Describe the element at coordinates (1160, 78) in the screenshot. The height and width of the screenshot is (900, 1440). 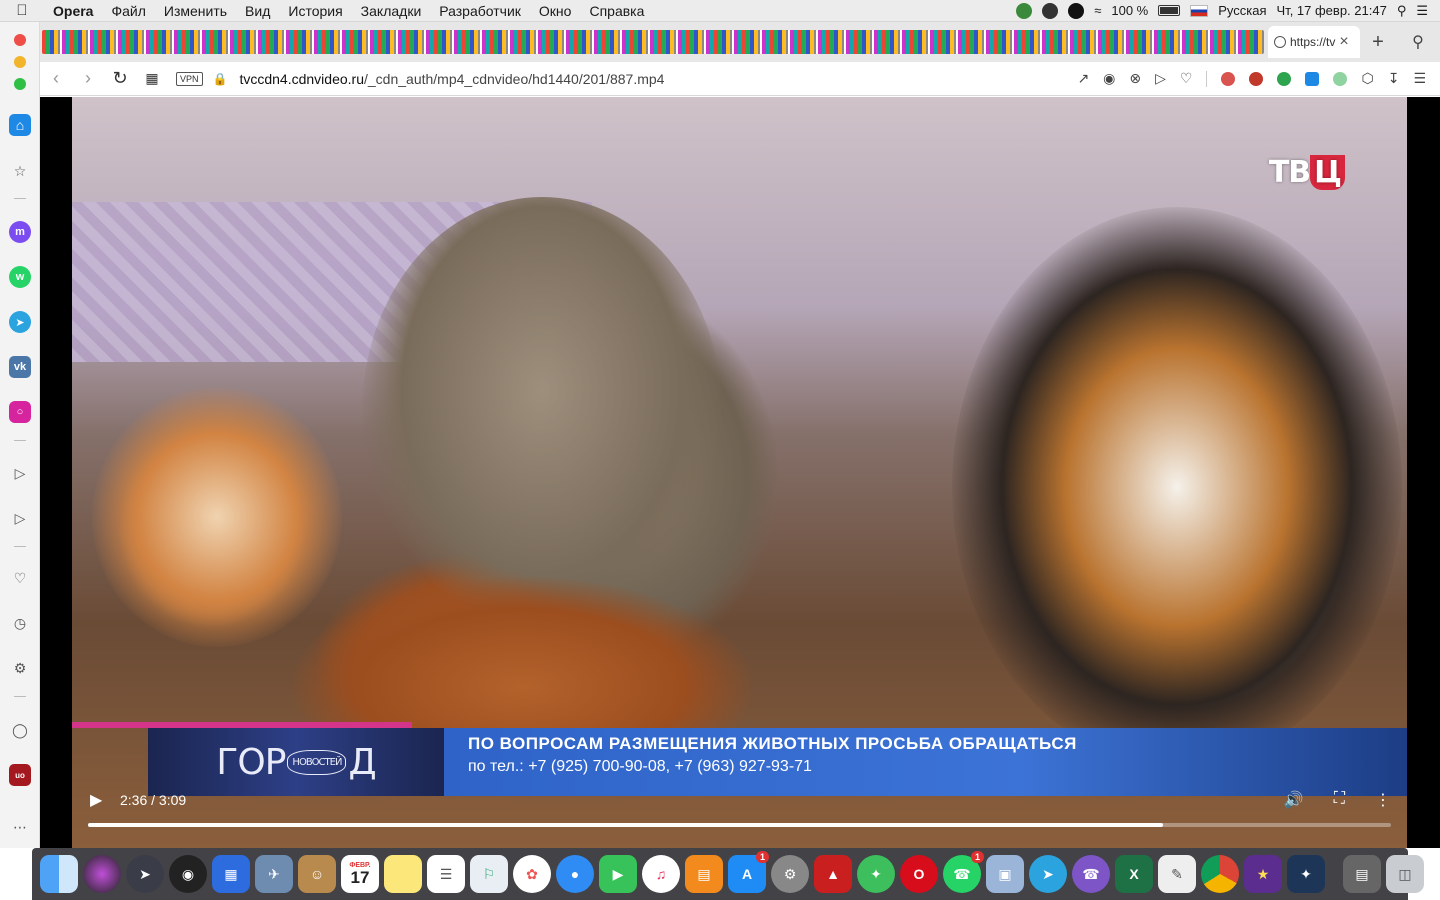
I see `send-icon: ▷` at that location.